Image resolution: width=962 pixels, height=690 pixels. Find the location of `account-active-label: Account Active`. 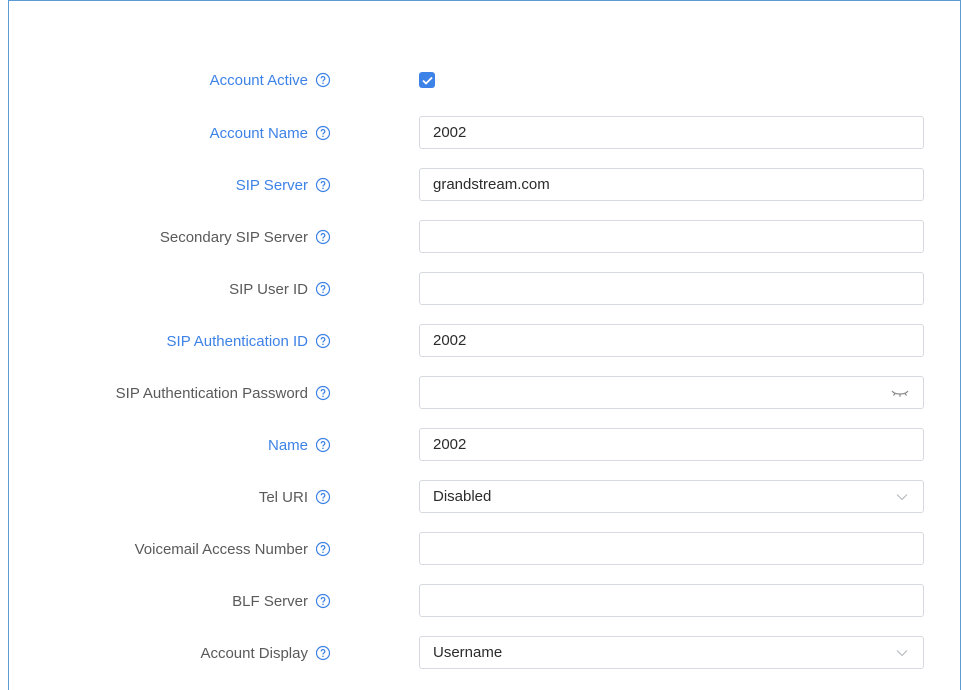

account-active-label: Account Active is located at coordinates (258, 80).